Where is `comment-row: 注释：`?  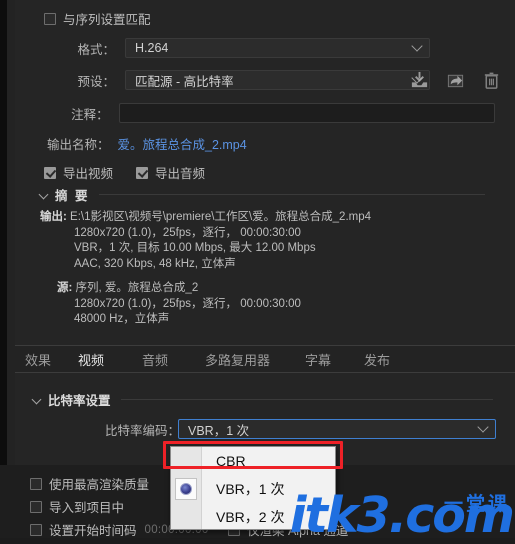
comment-row: 注释： is located at coordinates (277, 113).